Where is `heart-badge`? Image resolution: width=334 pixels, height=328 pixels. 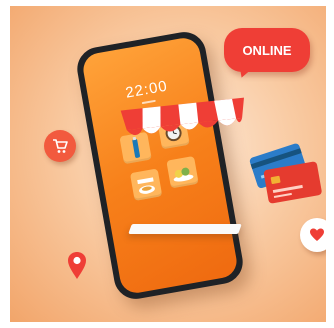
heart-badge is located at coordinates (313, 235).